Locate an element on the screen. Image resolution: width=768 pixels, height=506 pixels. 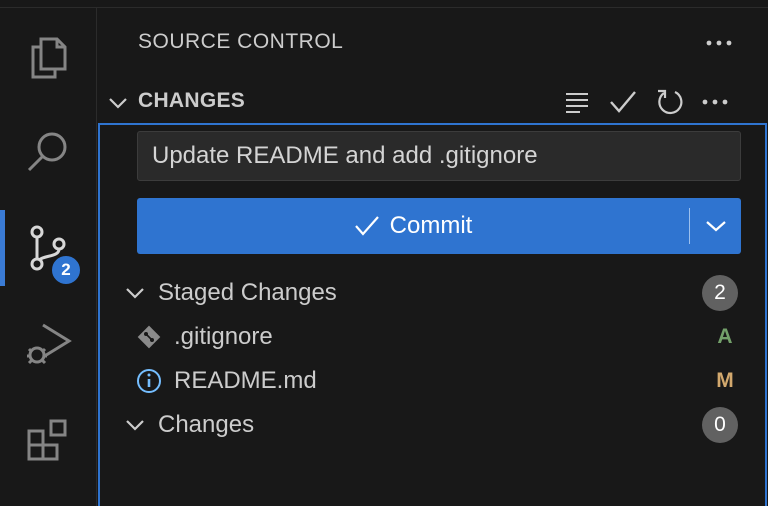
search-icon is located at coordinates (47, 152).